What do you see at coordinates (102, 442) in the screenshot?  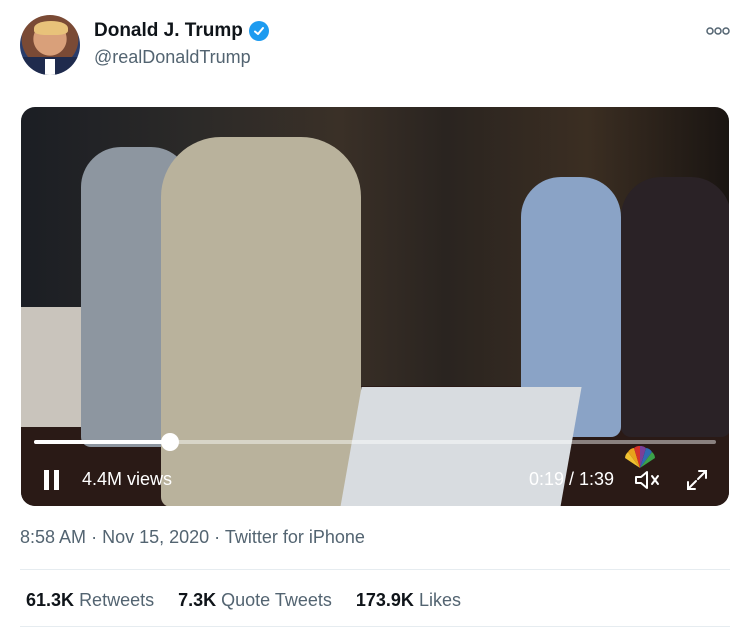 I see `progress-fill` at bounding box center [102, 442].